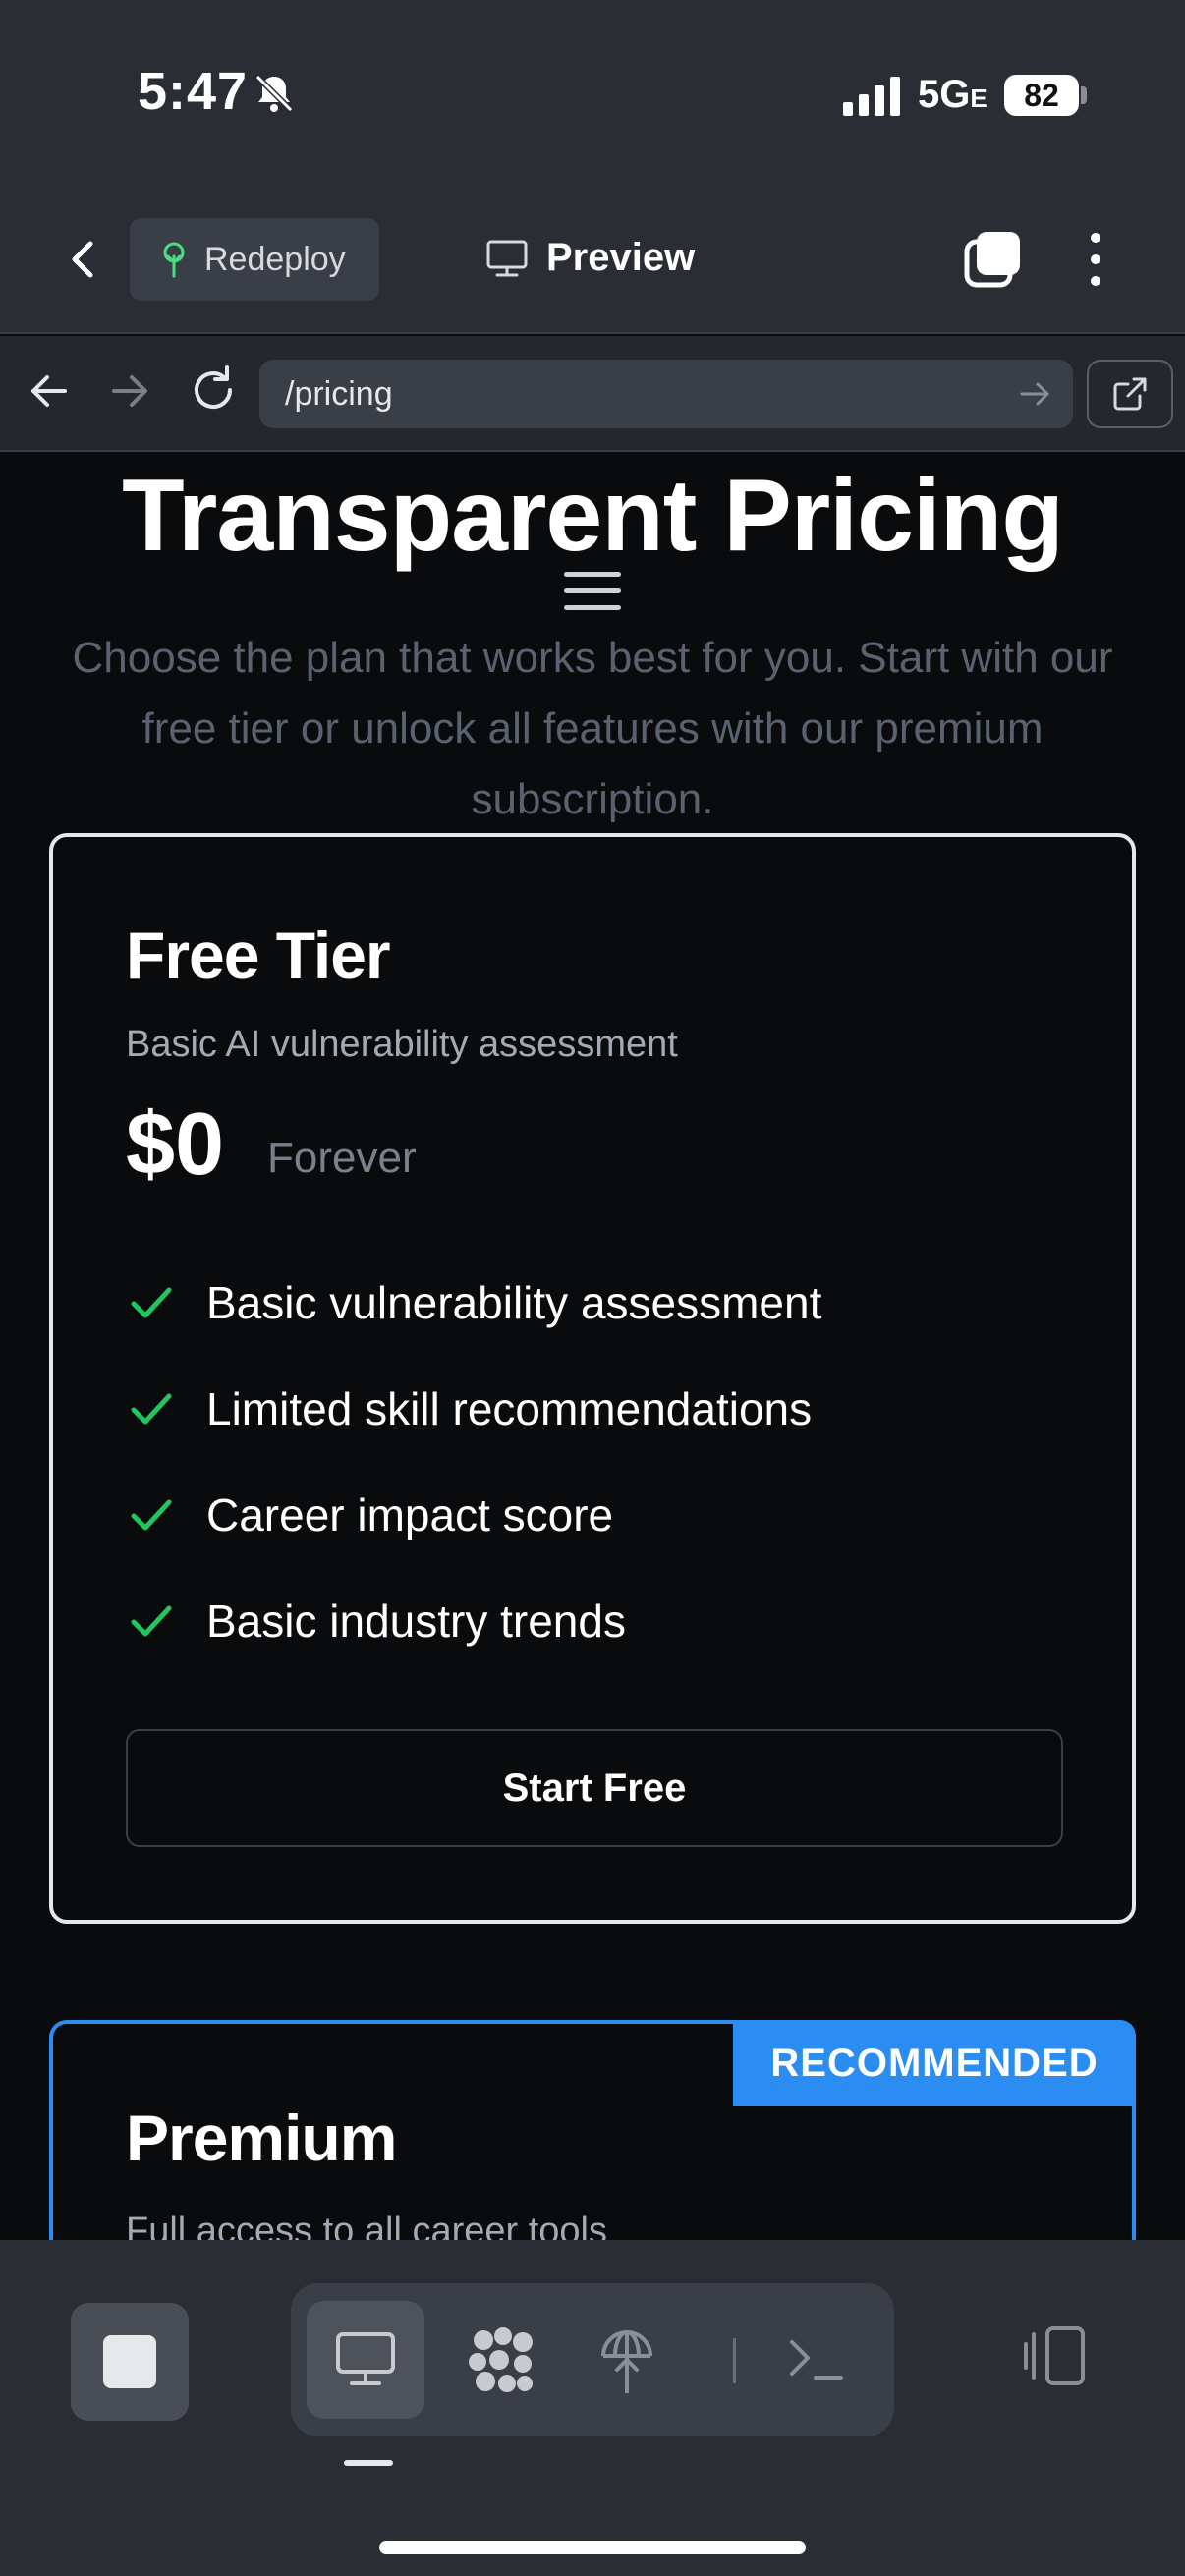 The height and width of the screenshot is (2576, 1185). What do you see at coordinates (274, 93) in the screenshot?
I see `bell-slash-icon` at bounding box center [274, 93].